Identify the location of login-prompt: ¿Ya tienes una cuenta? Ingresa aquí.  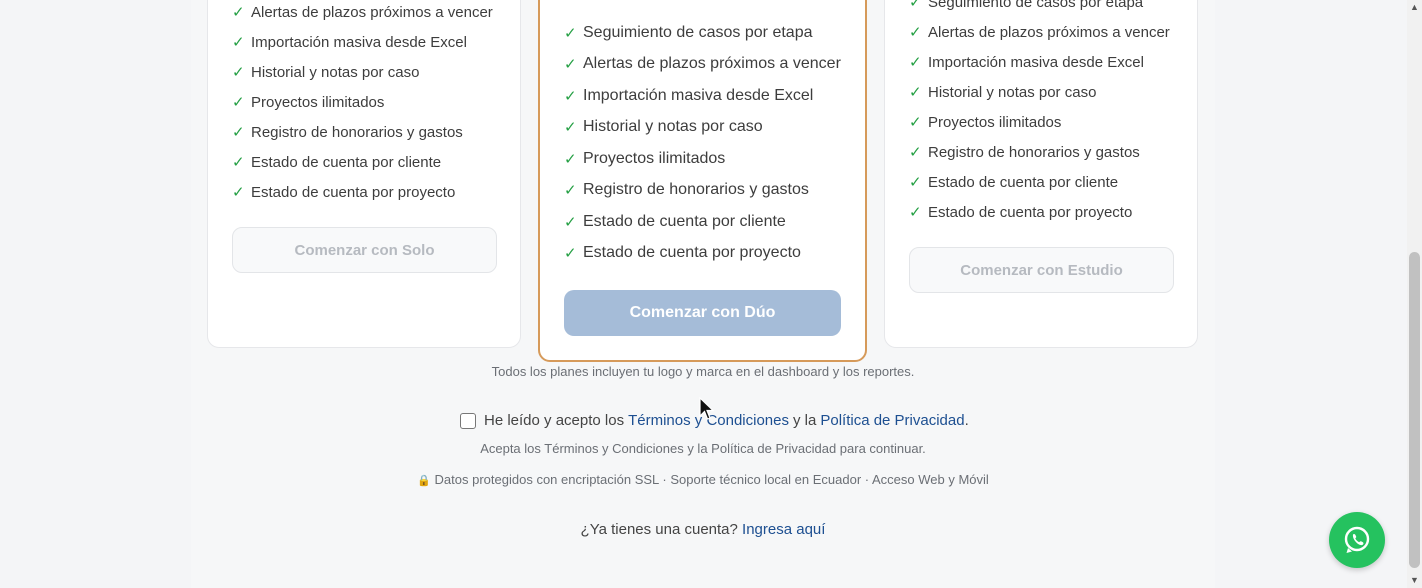
(703, 529).